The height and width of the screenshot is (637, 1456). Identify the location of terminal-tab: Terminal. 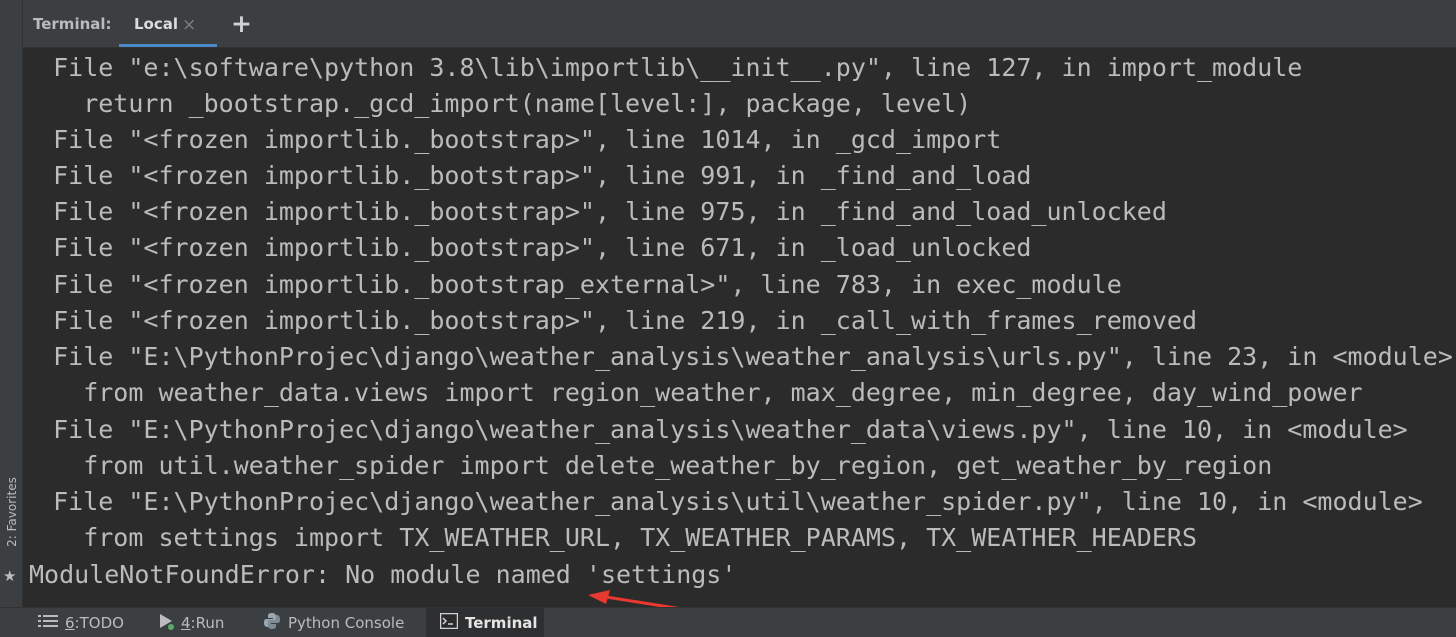
(485, 622).